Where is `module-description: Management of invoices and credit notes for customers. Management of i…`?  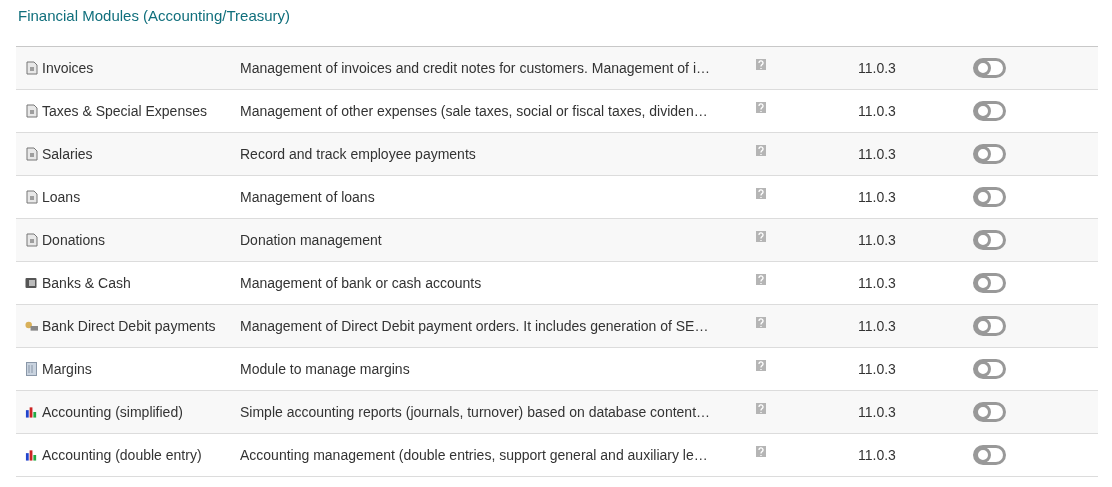 module-description: Management of invoices and credit notes for customers. Management of i… is located at coordinates (475, 67).